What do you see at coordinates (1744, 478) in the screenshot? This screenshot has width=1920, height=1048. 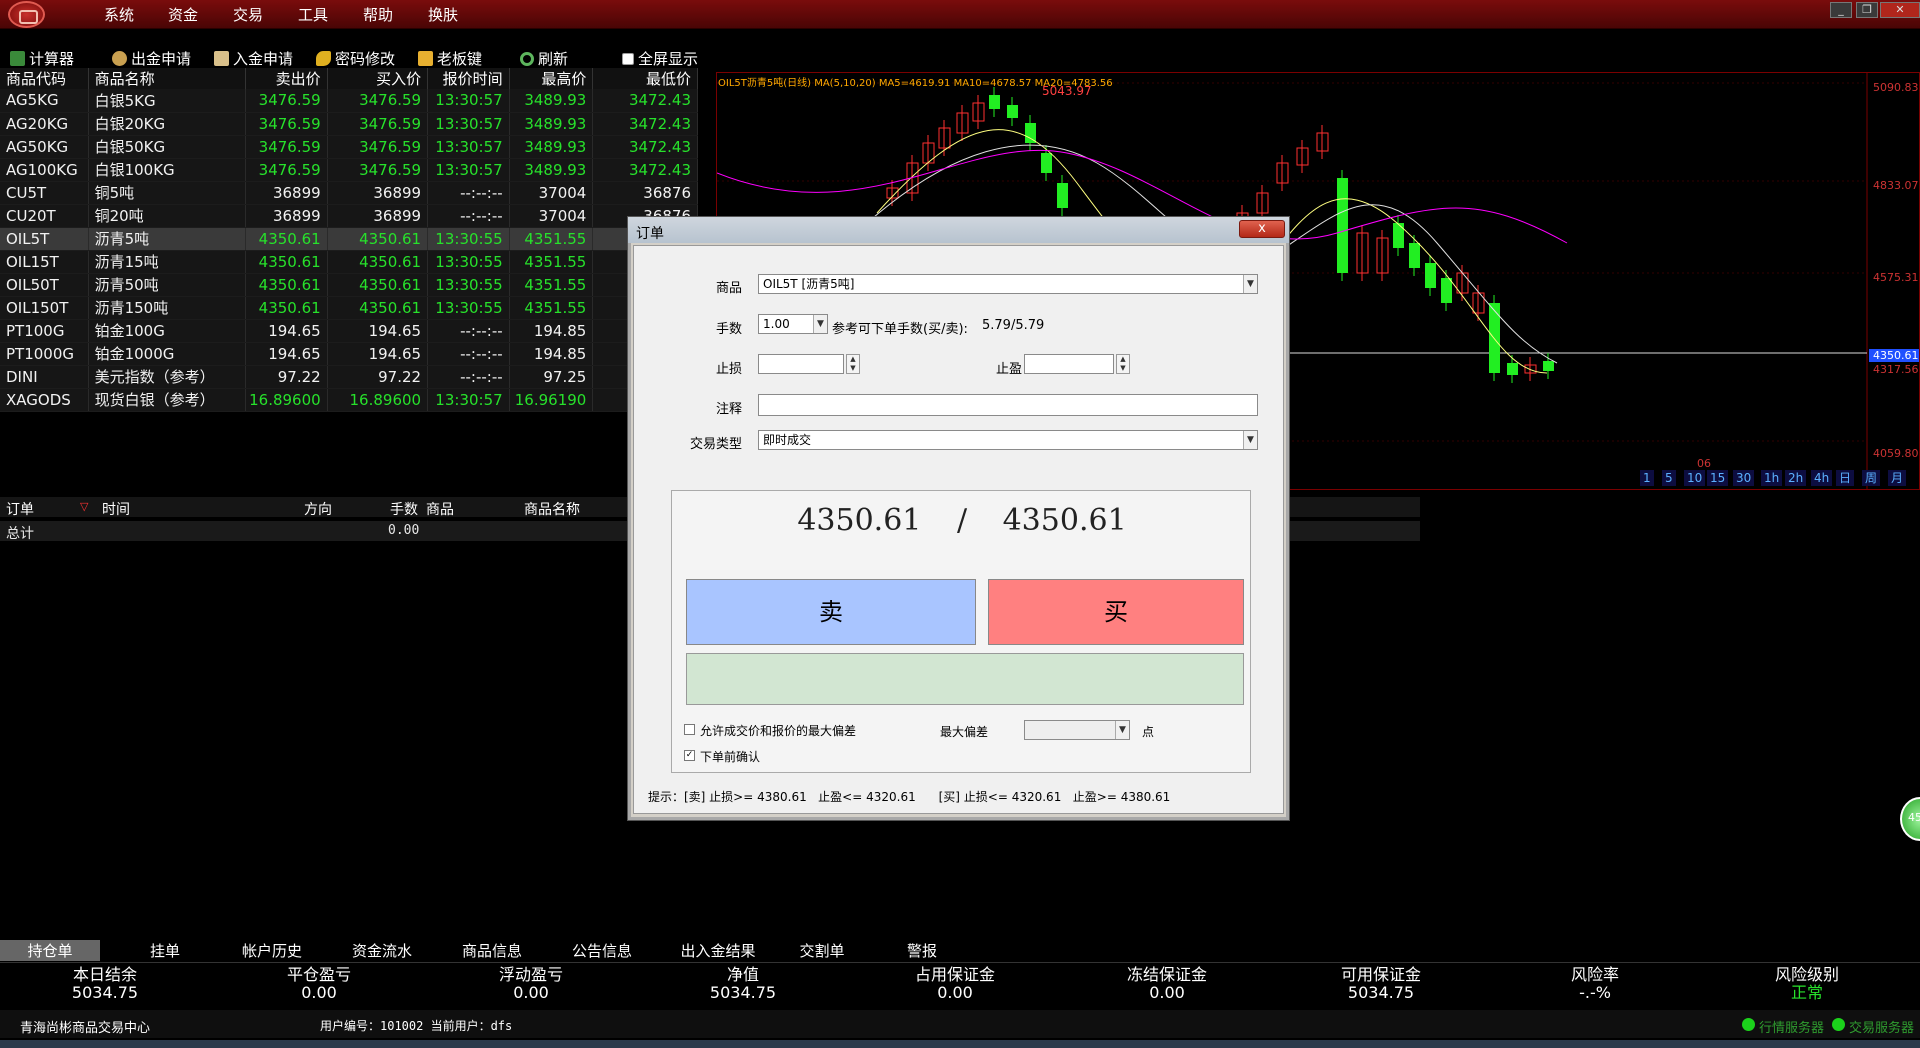 I see `timeframe-button: 30` at bounding box center [1744, 478].